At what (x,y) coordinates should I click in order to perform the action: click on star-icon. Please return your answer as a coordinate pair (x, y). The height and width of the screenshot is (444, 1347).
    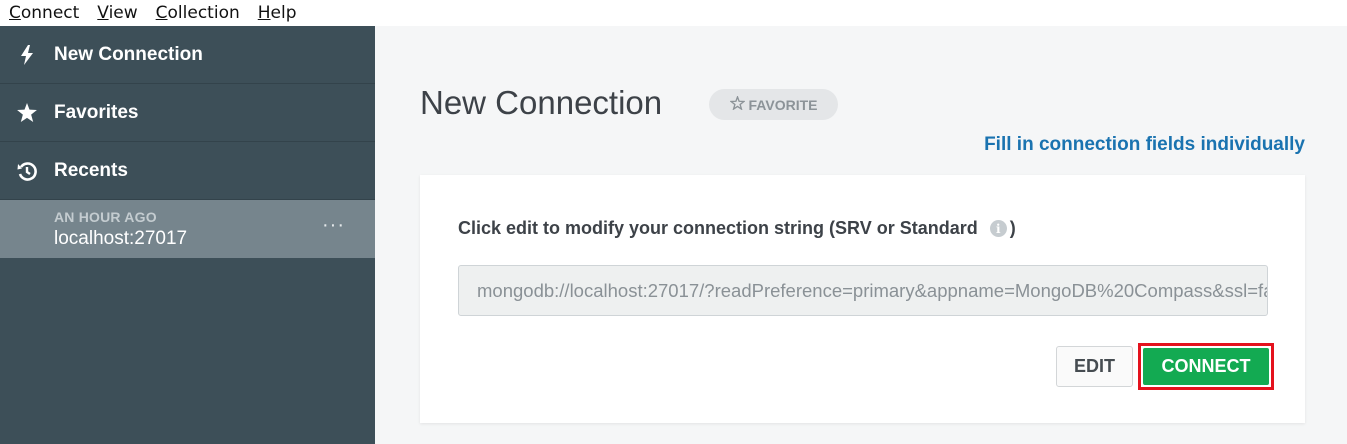
    Looking at the image, I should click on (27, 112).